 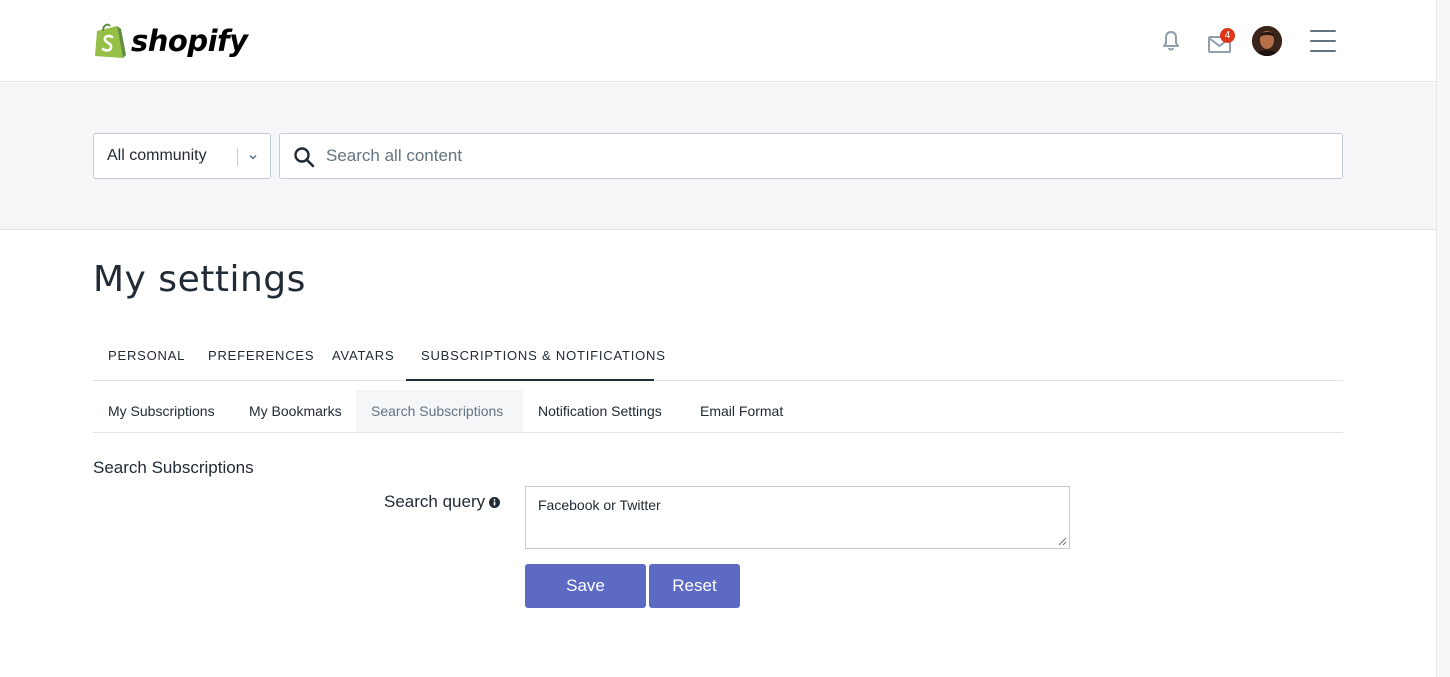 What do you see at coordinates (535, 357) in the screenshot?
I see `tab-subscriptions-notifications: Subscriptions & Notifications` at bounding box center [535, 357].